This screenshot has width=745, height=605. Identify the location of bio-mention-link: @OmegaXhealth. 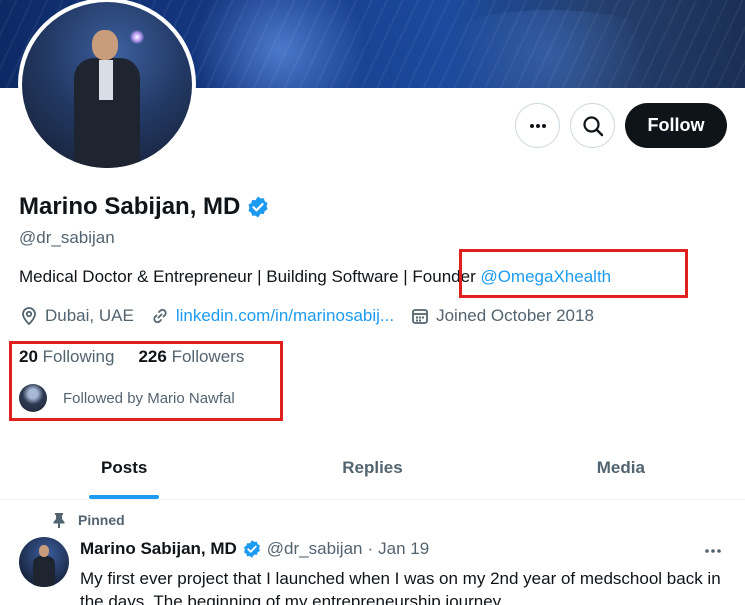
(545, 276).